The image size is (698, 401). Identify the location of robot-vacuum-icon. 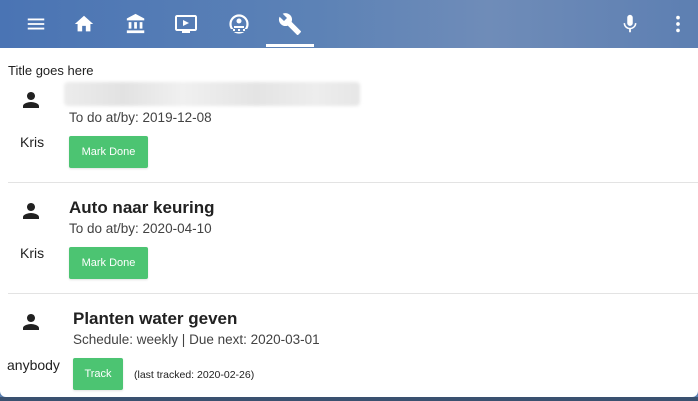
(239, 24).